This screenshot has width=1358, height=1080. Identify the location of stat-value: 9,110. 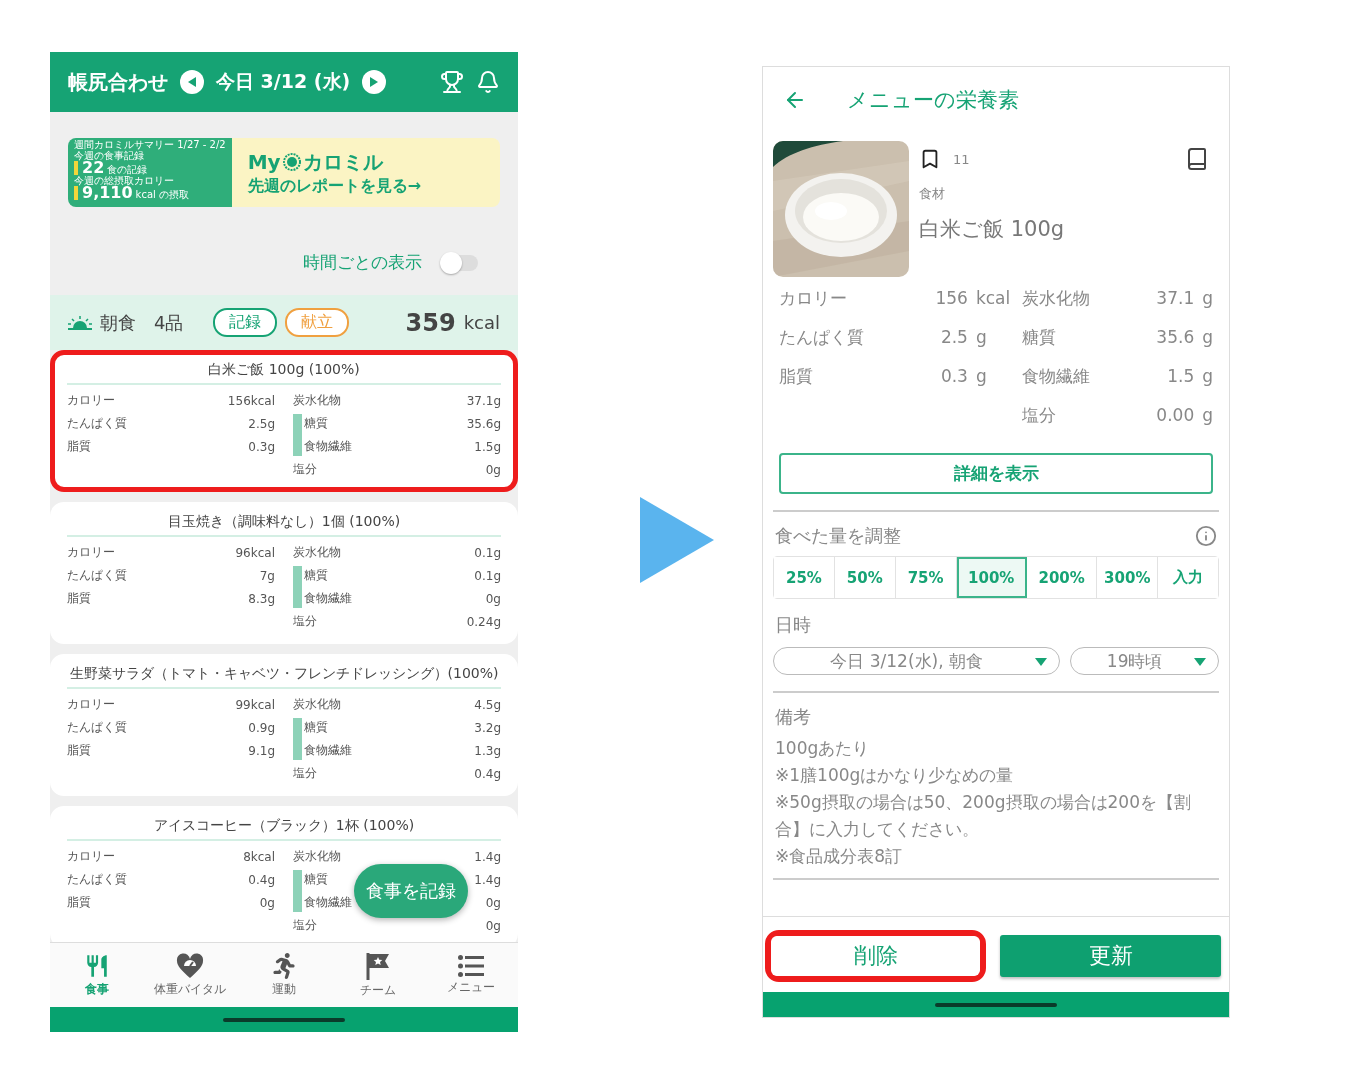
(107, 193).